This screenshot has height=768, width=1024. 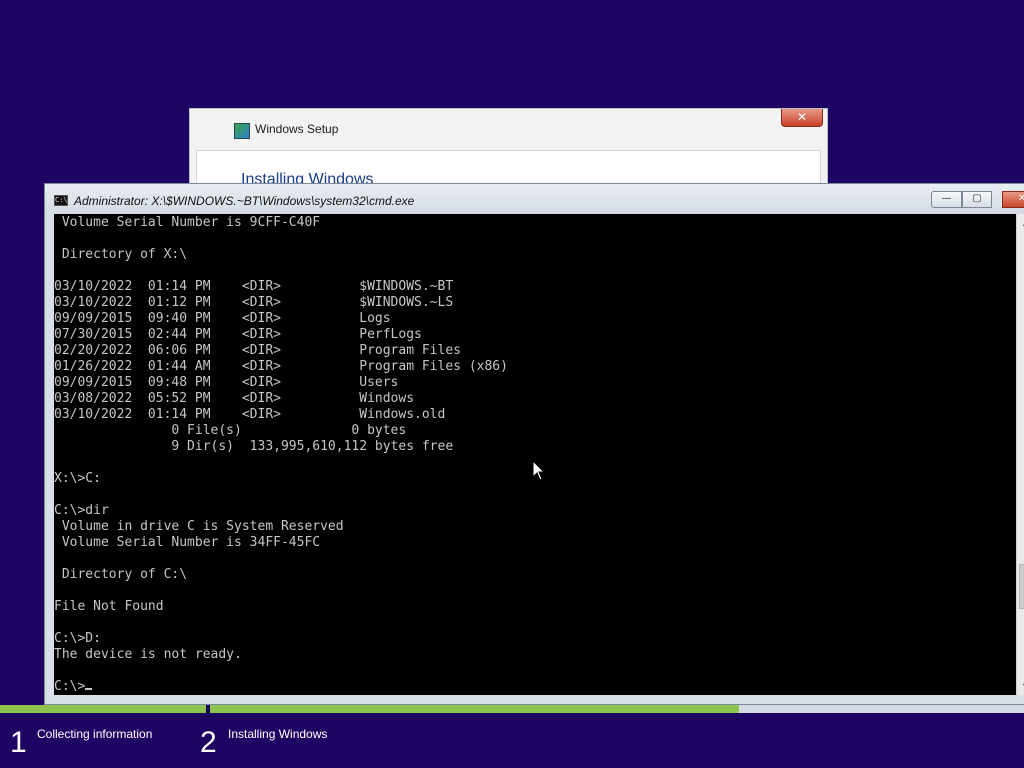 What do you see at coordinates (187, 542) in the screenshot?
I see `console-line: Volume Serial Number is 34FF-45FC` at bounding box center [187, 542].